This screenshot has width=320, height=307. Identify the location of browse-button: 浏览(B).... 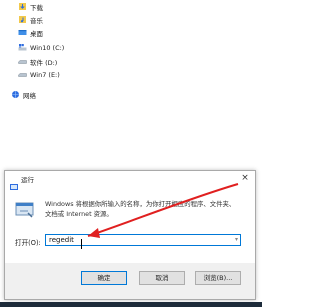
(218, 278).